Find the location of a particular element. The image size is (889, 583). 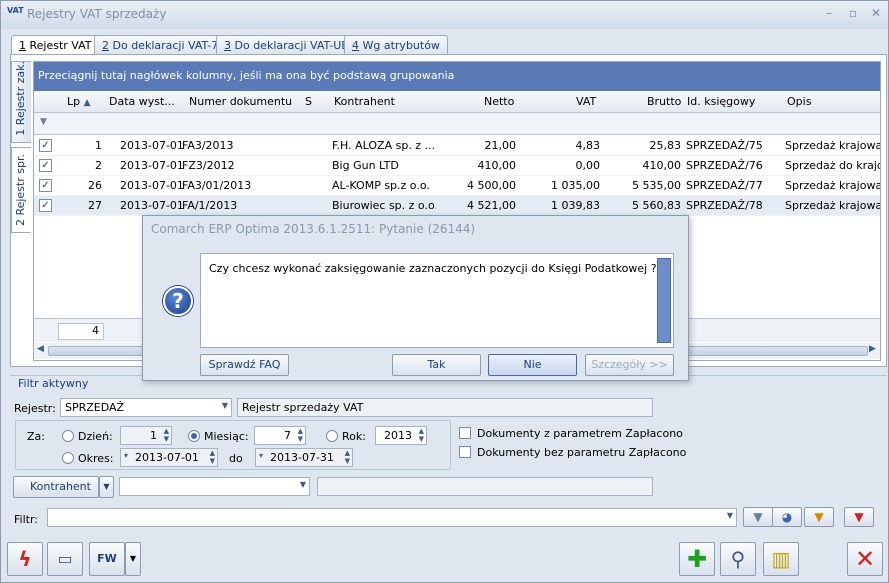

day-spinner: 1 ▲ ▼ is located at coordinates (146, 435).